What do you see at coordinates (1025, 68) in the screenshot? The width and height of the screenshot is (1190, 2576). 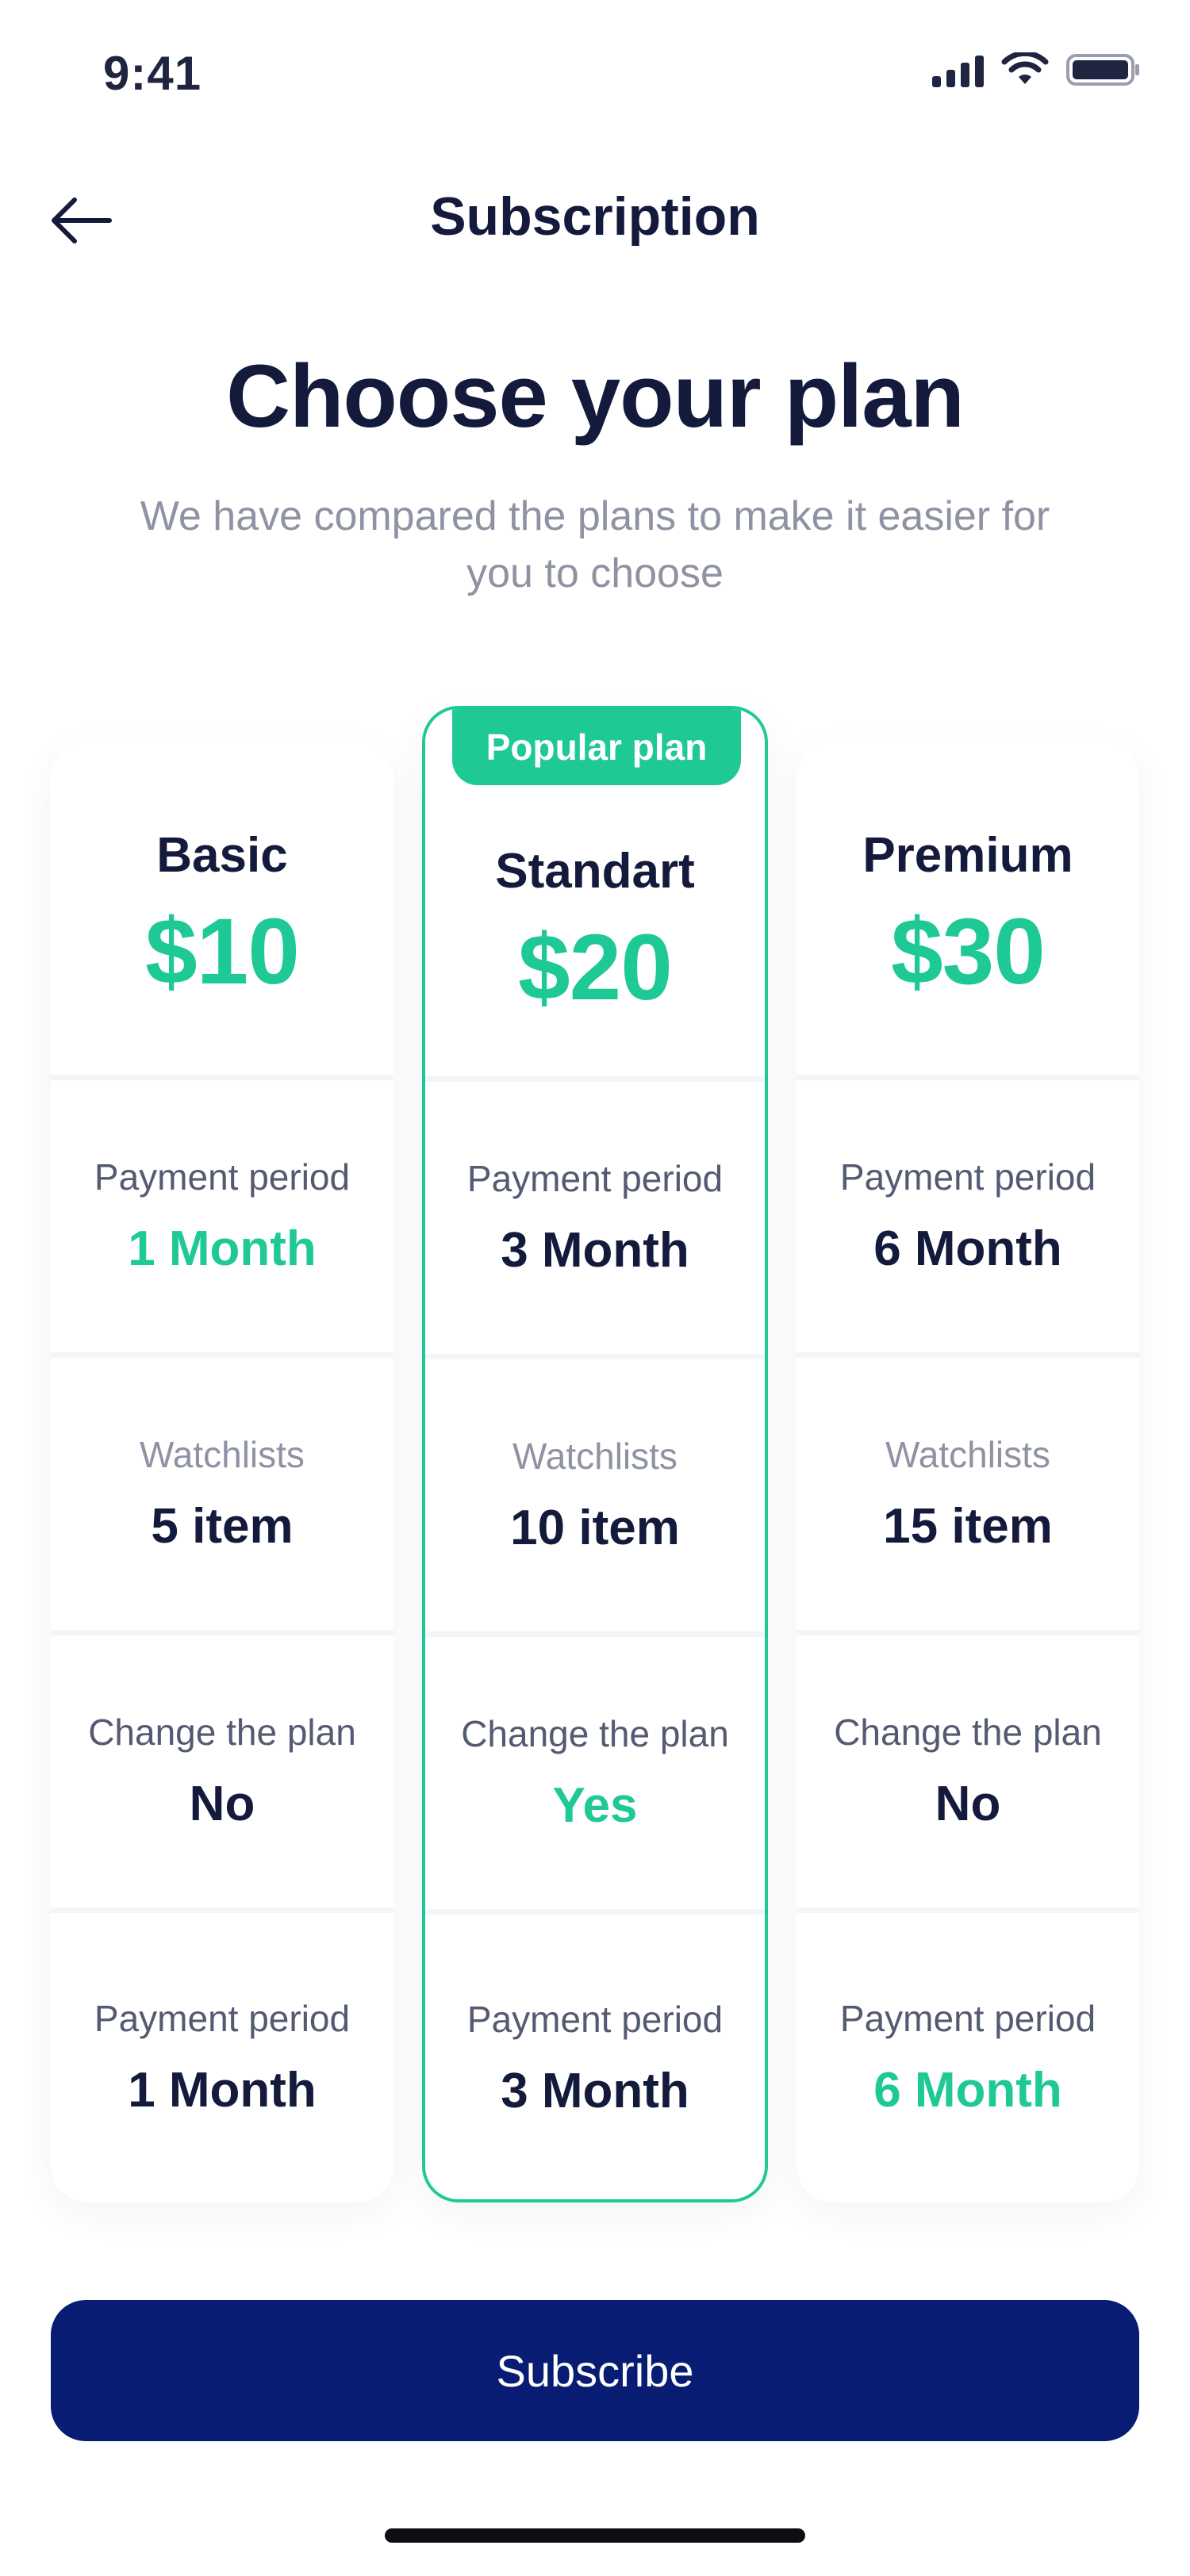 I see `wifi-icon` at bounding box center [1025, 68].